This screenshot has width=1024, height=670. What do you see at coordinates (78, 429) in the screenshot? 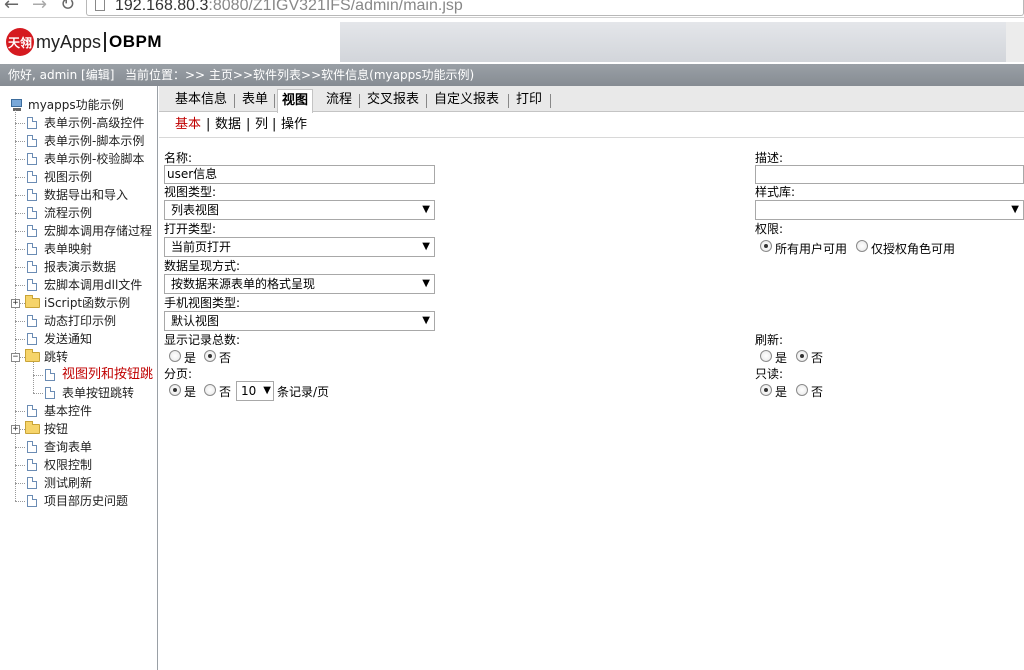
I see `sidebar-item: + 按钮` at bounding box center [78, 429].